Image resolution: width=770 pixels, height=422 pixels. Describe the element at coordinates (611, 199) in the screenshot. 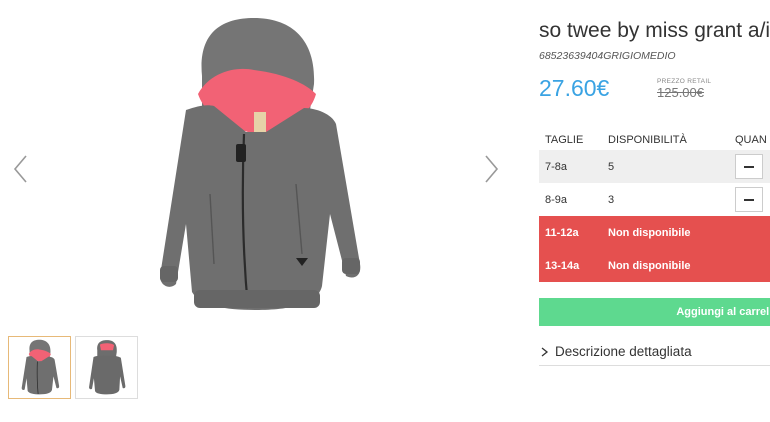

I see `size-availability: 3` at that location.